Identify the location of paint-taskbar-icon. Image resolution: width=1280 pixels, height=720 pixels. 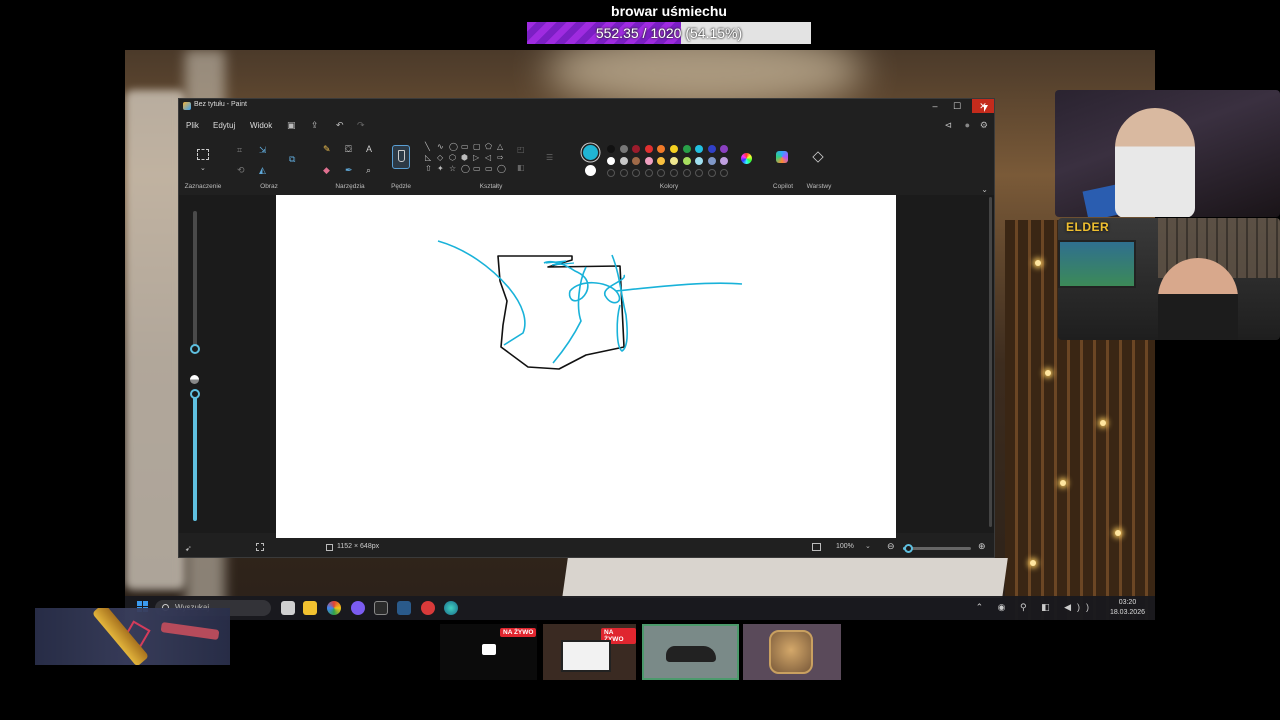
(451, 608).